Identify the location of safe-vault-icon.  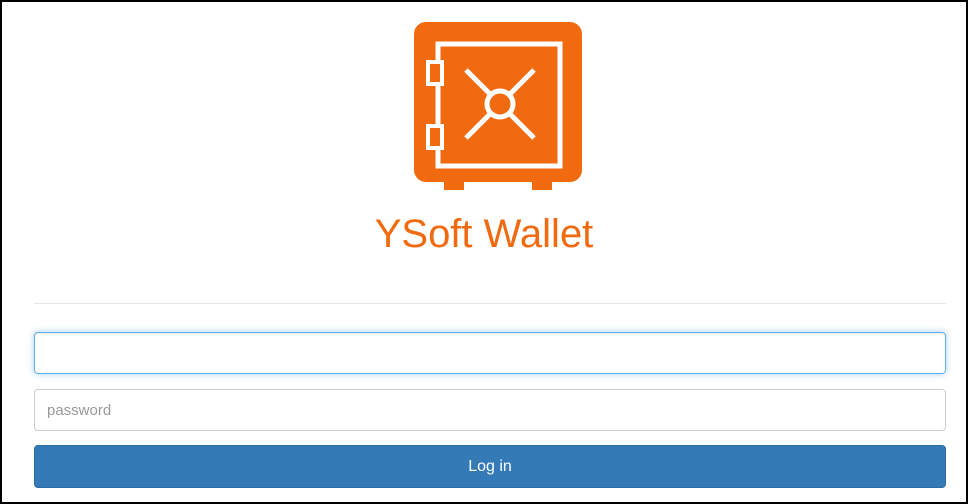
(498, 106).